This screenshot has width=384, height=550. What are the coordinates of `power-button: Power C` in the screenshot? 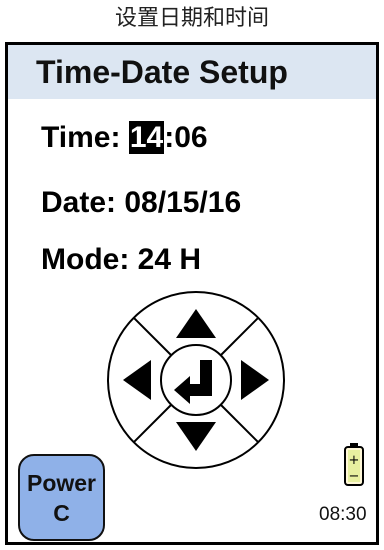 It's located at (61, 497).